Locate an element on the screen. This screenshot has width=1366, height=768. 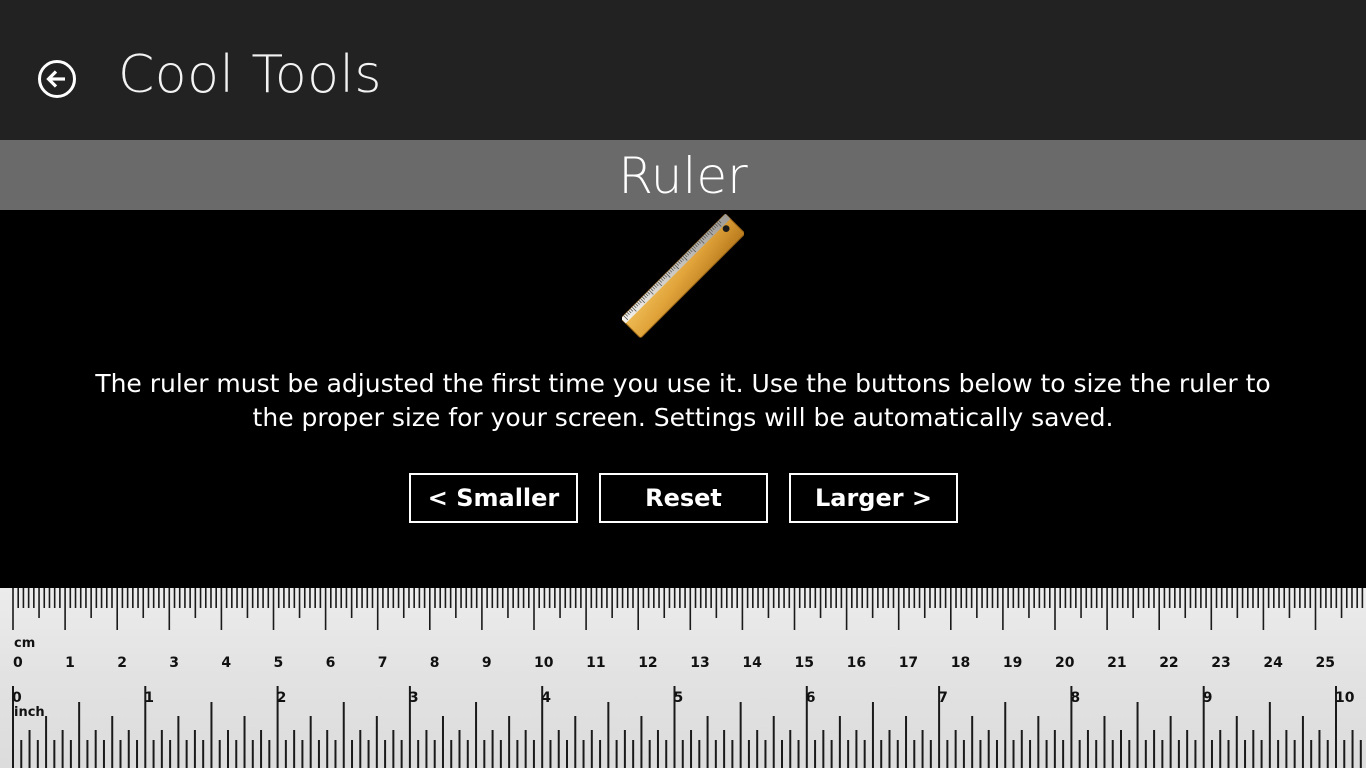
cm-number-label: 17 is located at coordinates (908, 663).